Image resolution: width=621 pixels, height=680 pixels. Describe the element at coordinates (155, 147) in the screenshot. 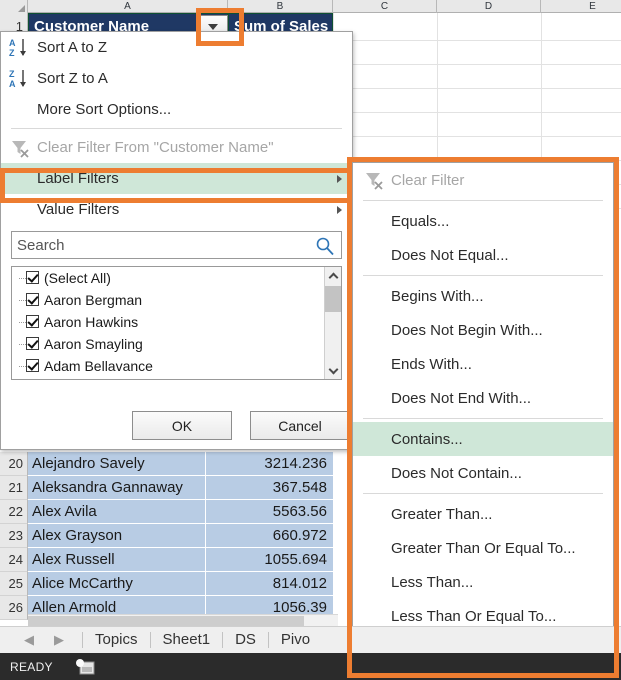

I see `menu-item-label: Clear Filter From "Customer Name"` at that location.